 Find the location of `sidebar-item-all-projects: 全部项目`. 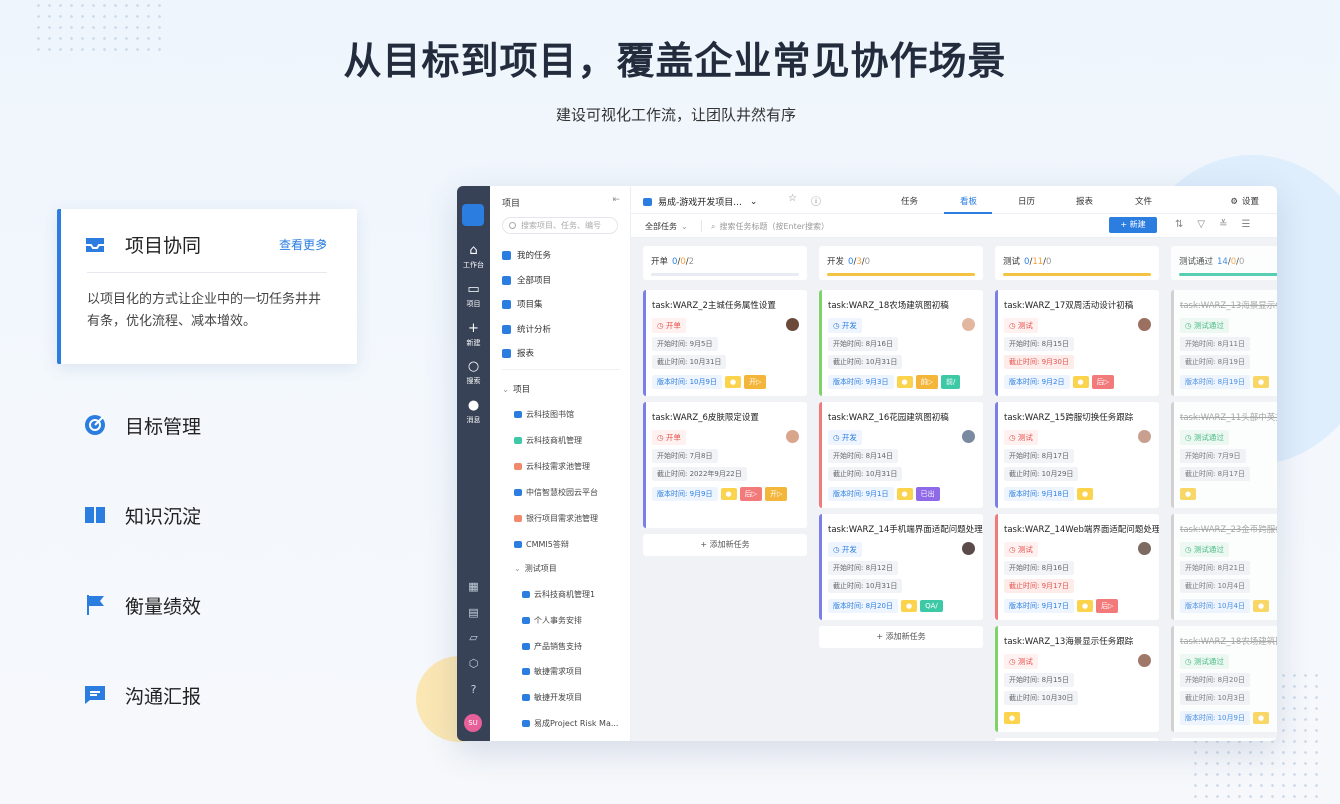

sidebar-item-all-projects: 全部项目 is located at coordinates (526, 280).